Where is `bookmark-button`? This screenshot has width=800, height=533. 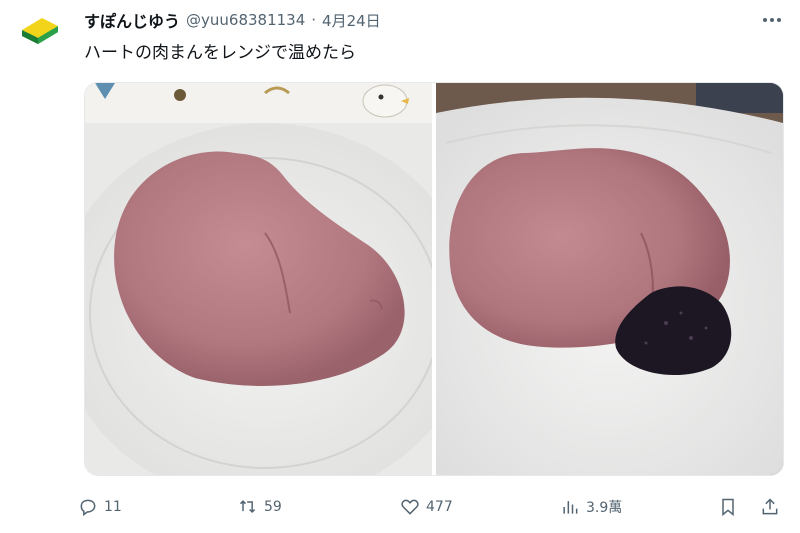
bookmark-button is located at coordinates (728, 507).